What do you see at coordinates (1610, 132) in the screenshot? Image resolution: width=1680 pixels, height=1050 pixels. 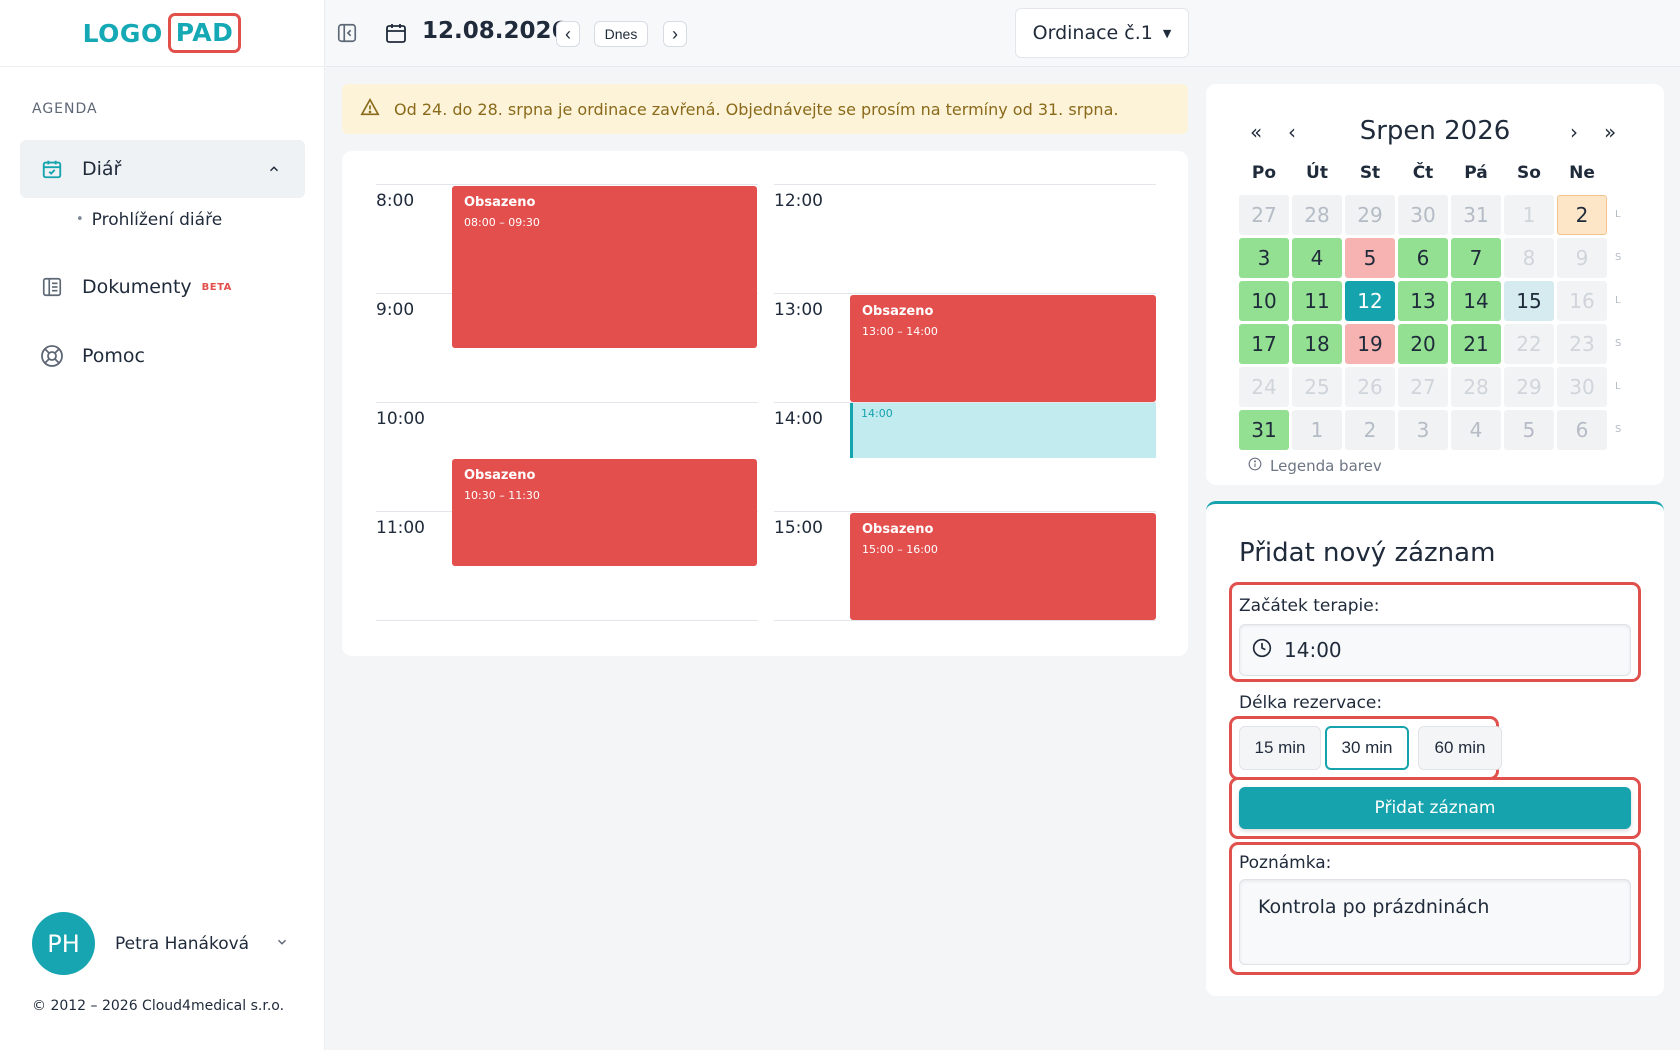 I see `next-year-button: »` at bounding box center [1610, 132].